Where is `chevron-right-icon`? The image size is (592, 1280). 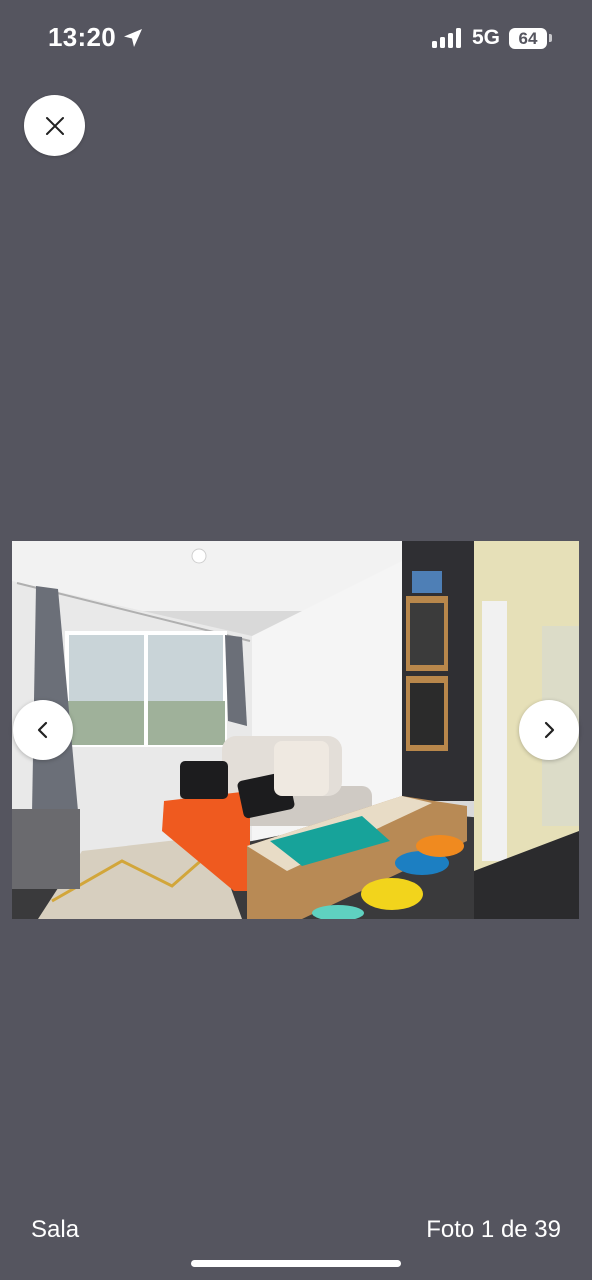 chevron-right-icon is located at coordinates (549, 730).